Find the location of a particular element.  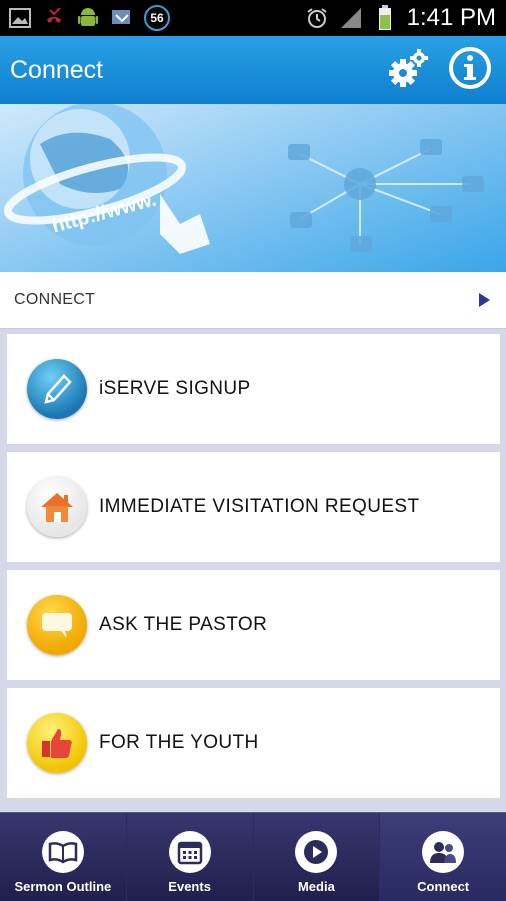

list-item-iserve-signup: iSERVE SIGNUP is located at coordinates (253, 389).